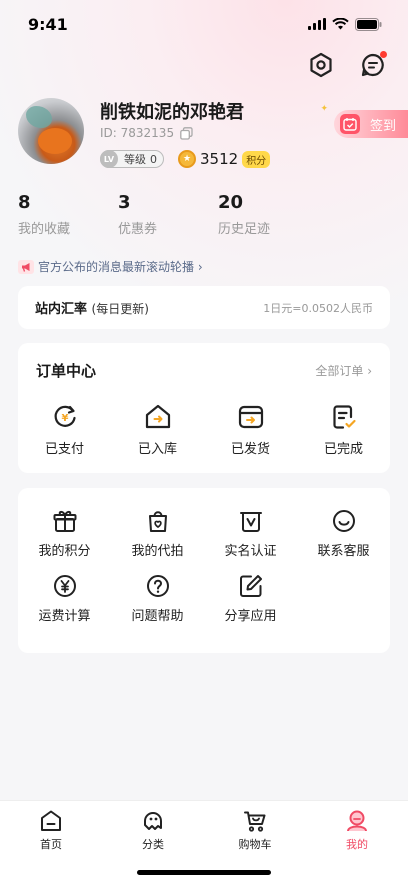  What do you see at coordinates (168, 214) in the screenshot?
I see `stat-coupons: 3 优惠券` at bounding box center [168, 214].